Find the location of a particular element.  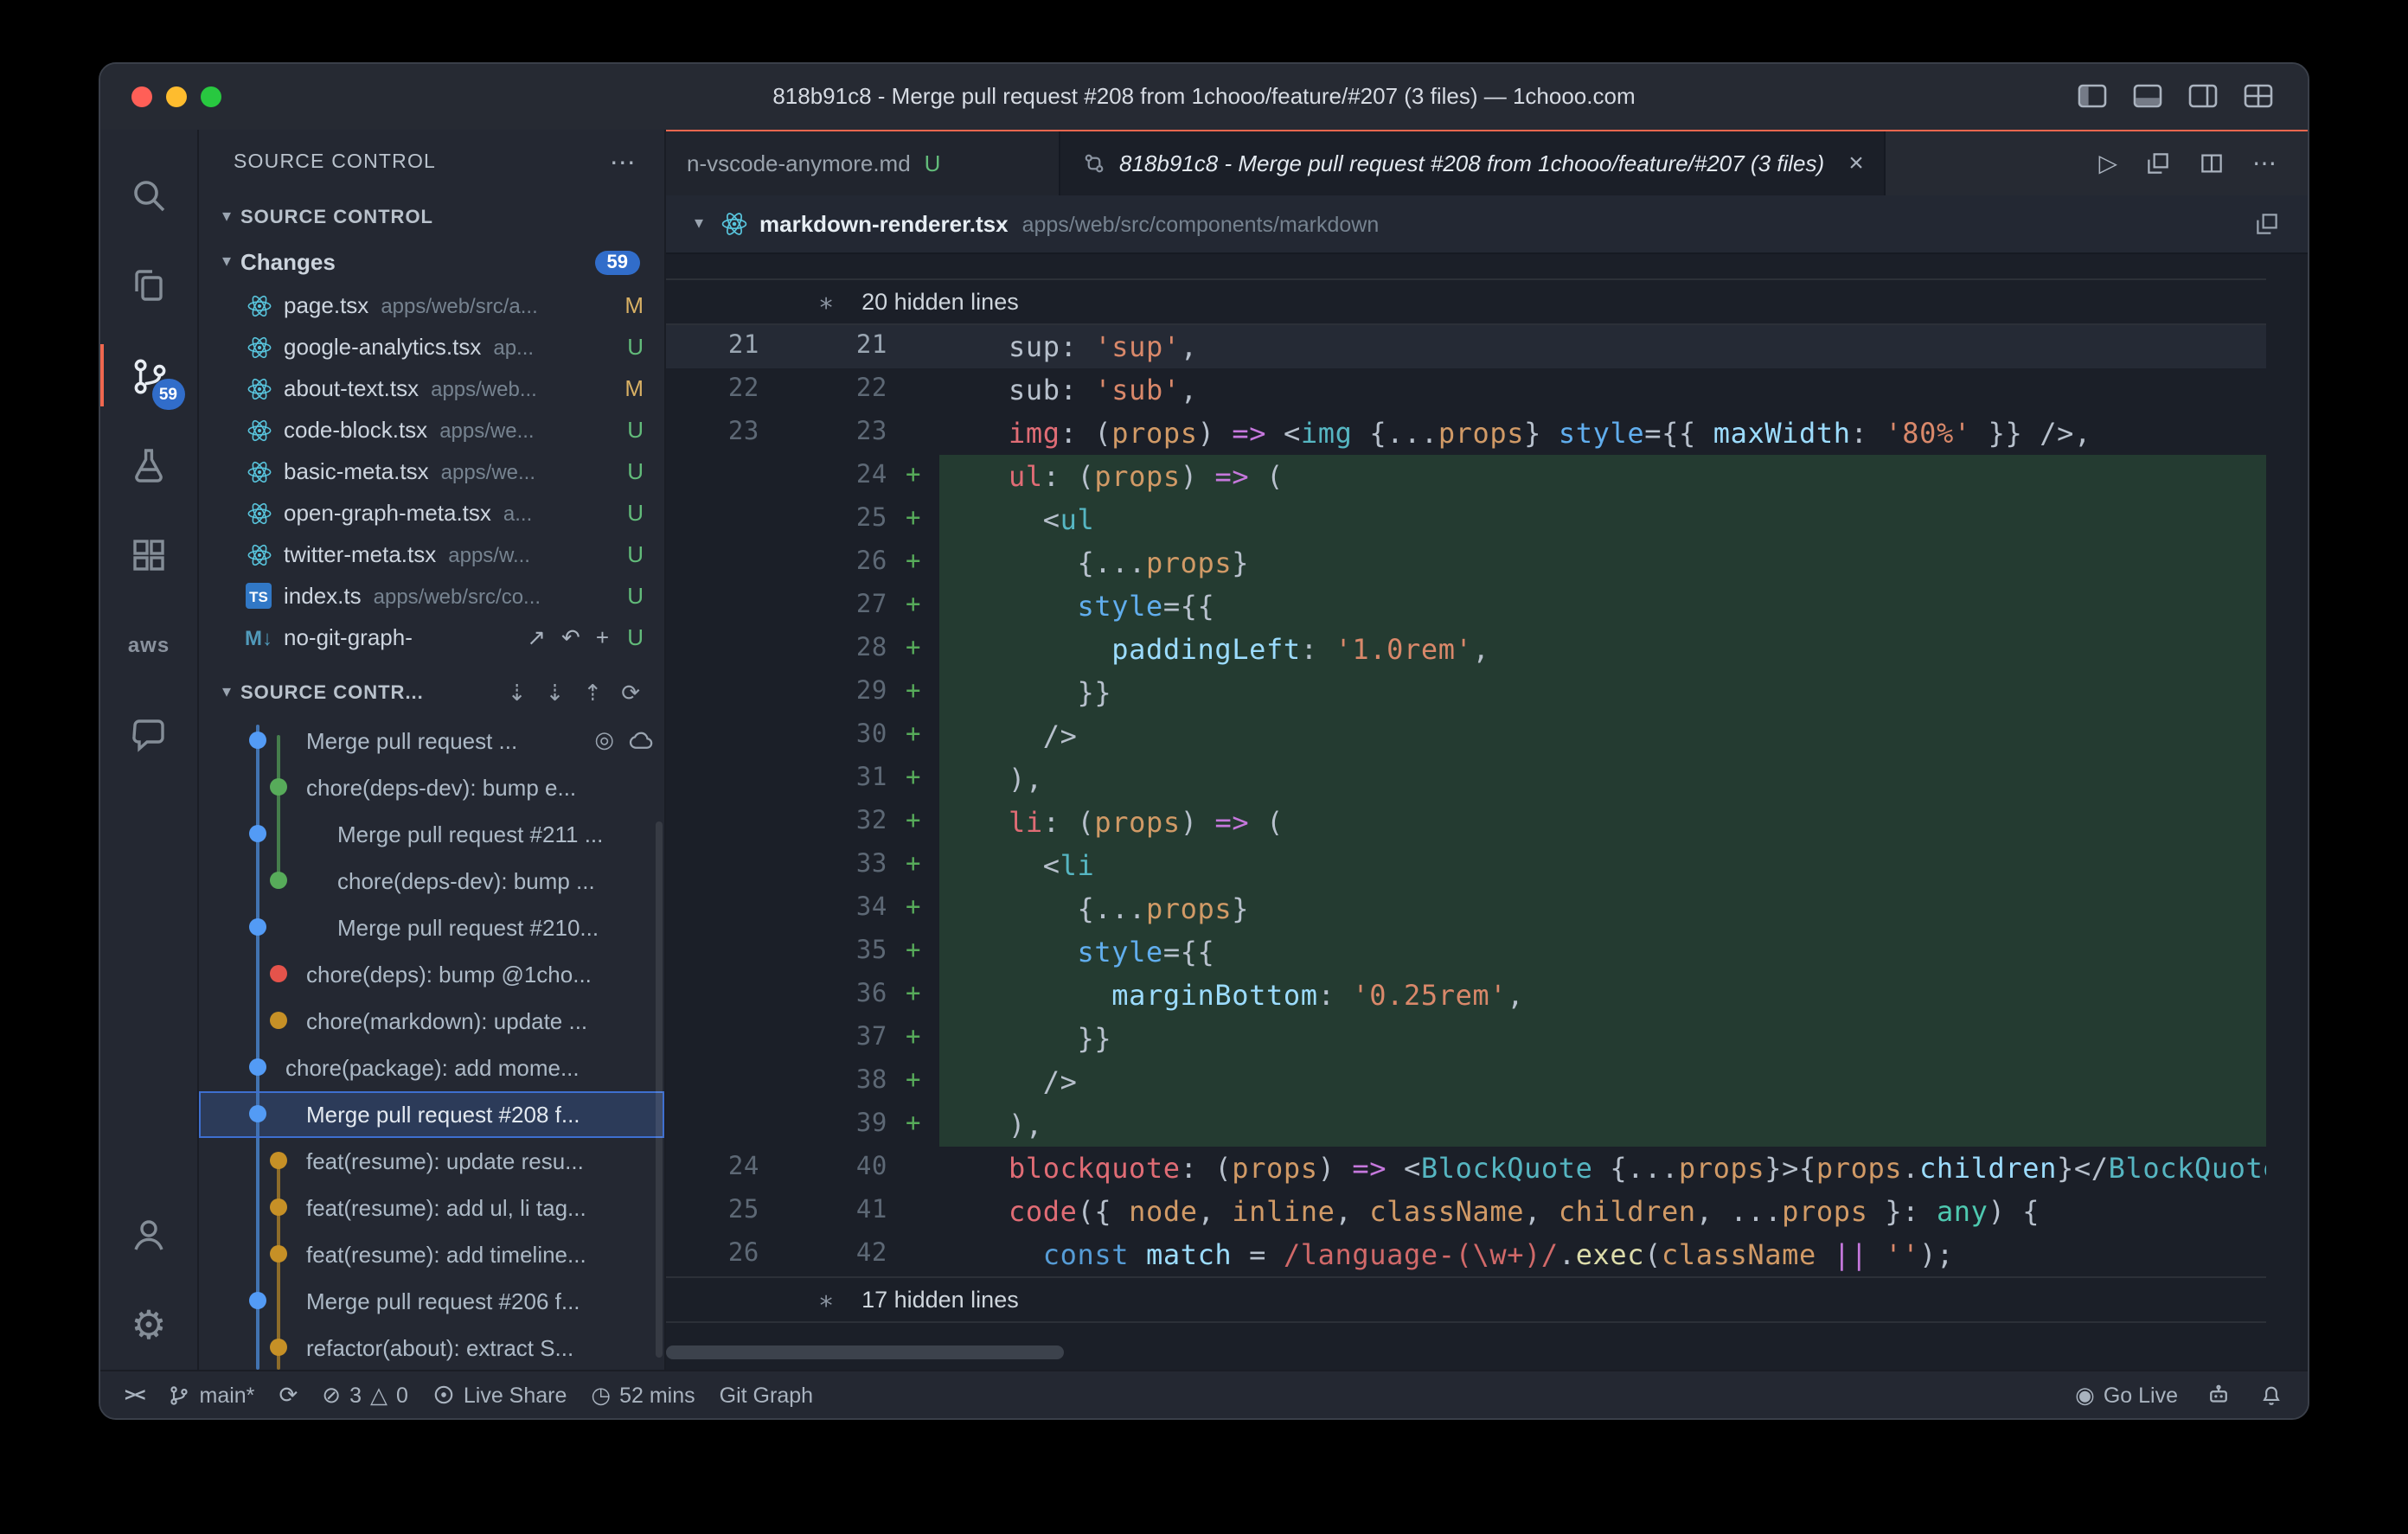

activity-chat-icon is located at coordinates (149, 735).